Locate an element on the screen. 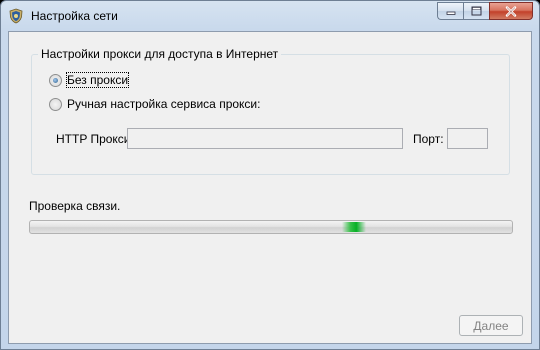  port-label: Порт: is located at coordinates (428, 139).